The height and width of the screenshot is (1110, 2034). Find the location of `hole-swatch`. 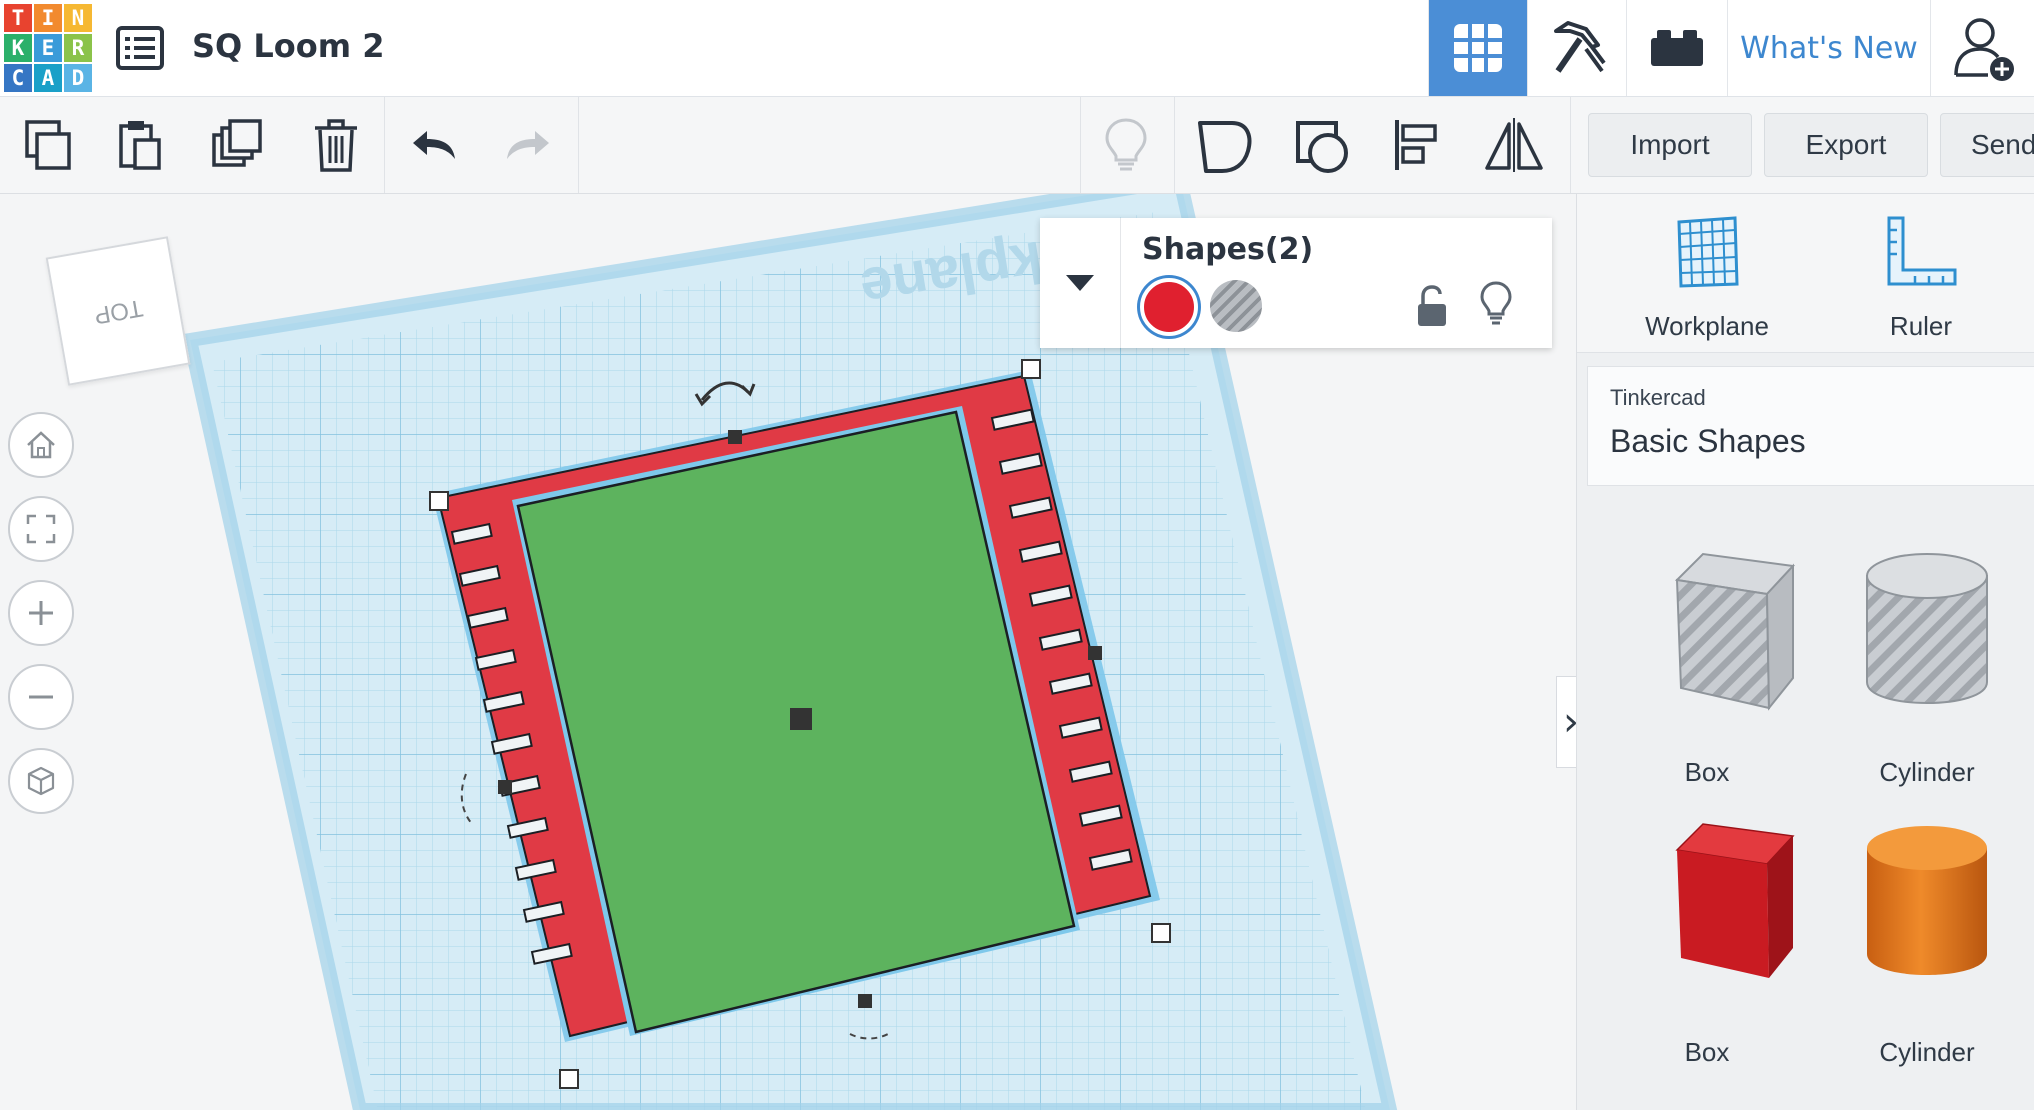

hole-swatch is located at coordinates (1236, 306).